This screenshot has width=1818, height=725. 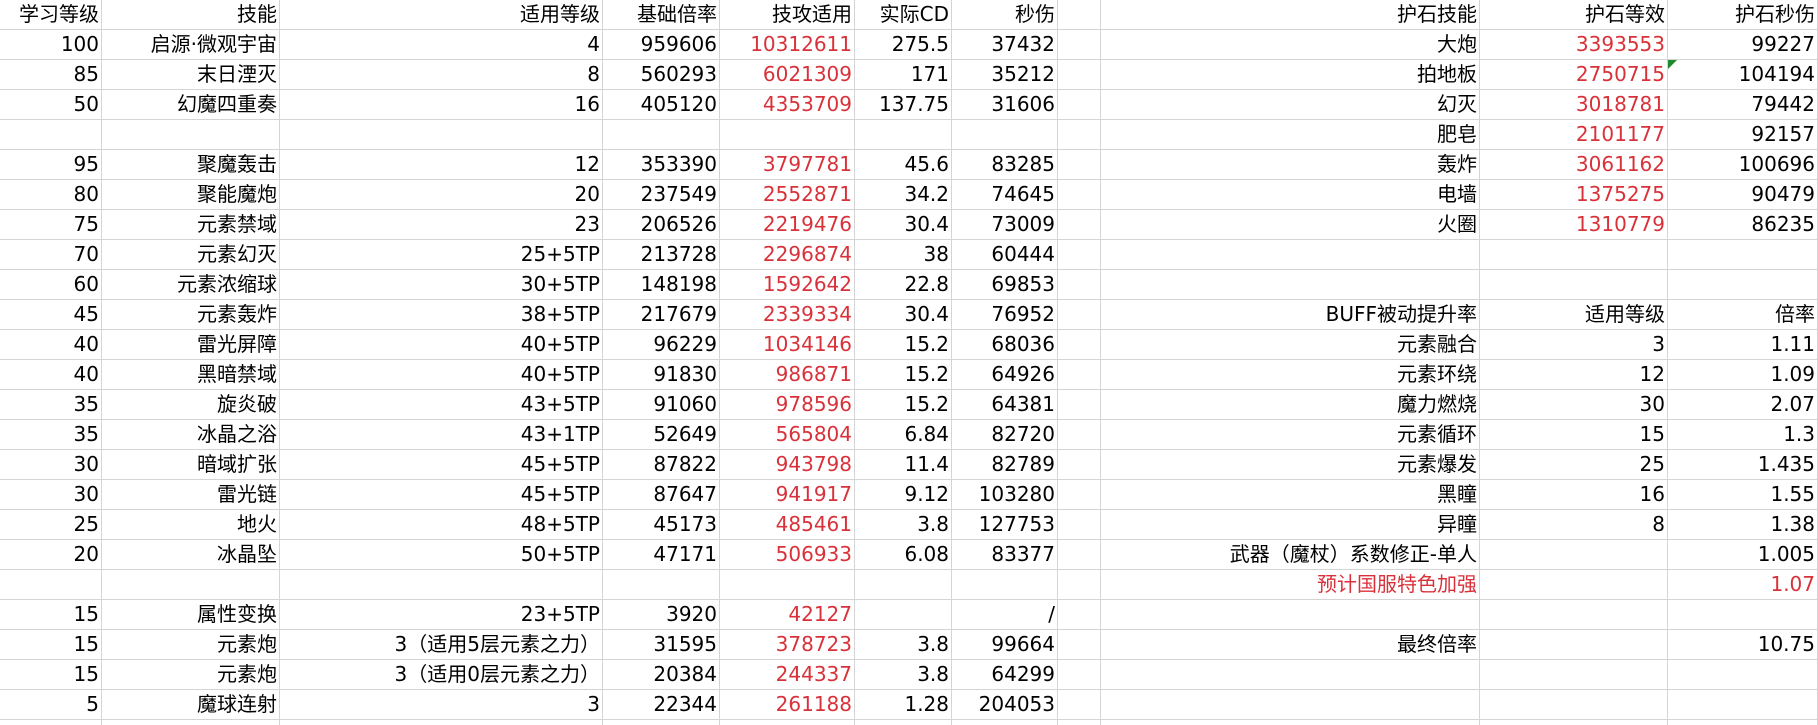 What do you see at coordinates (787, 314) in the screenshot?
I see `attack-applied-cell: 2339334` at bounding box center [787, 314].